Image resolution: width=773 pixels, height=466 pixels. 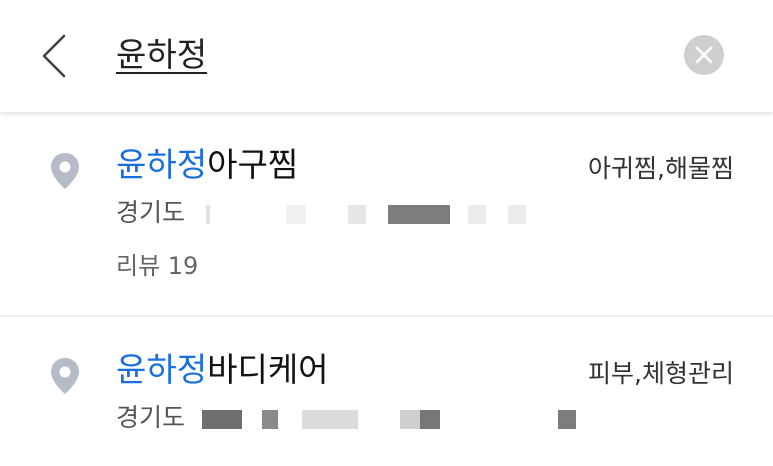 What do you see at coordinates (157, 266) in the screenshot?
I see `review-count: 리뷰 19` at bounding box center [157, 266].